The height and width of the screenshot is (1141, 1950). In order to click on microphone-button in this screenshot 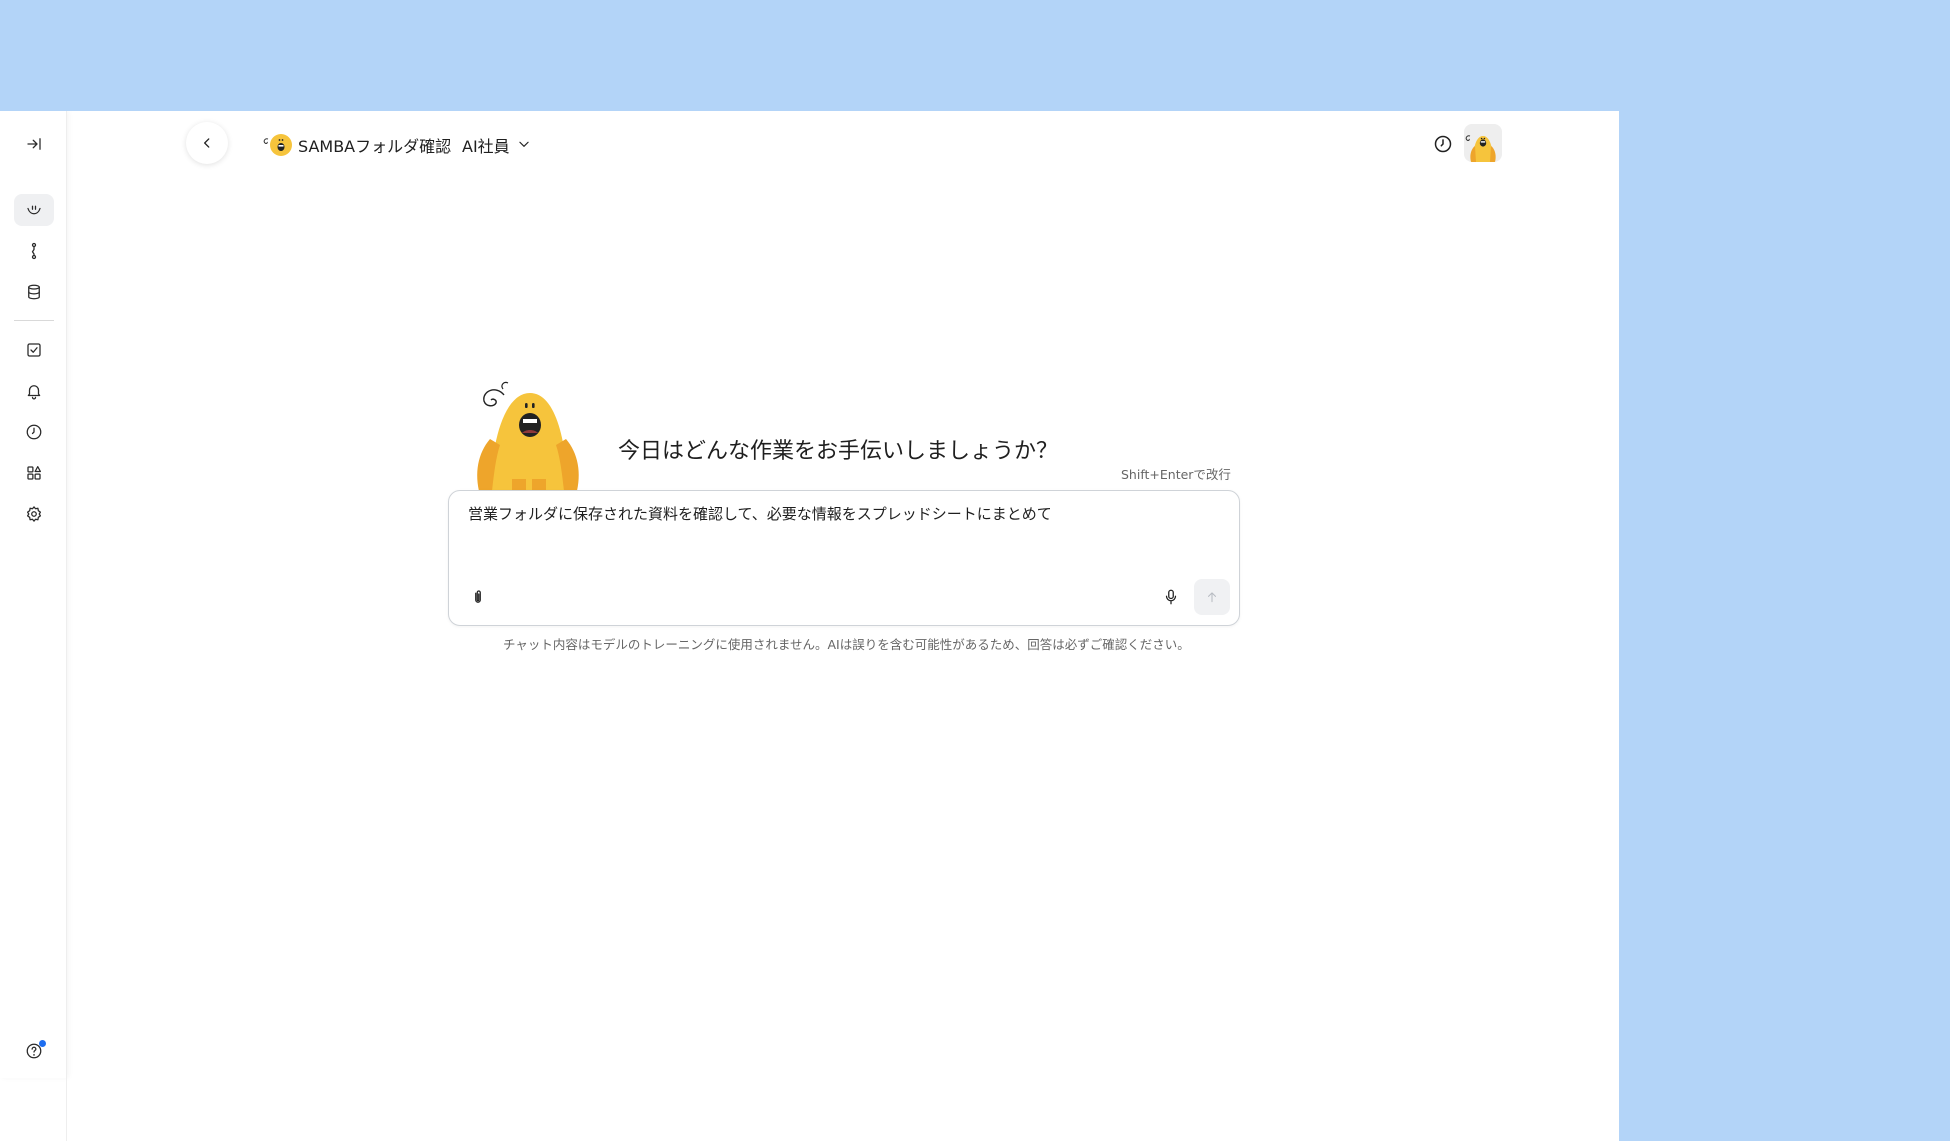, I will do `click(1171, 597)`.